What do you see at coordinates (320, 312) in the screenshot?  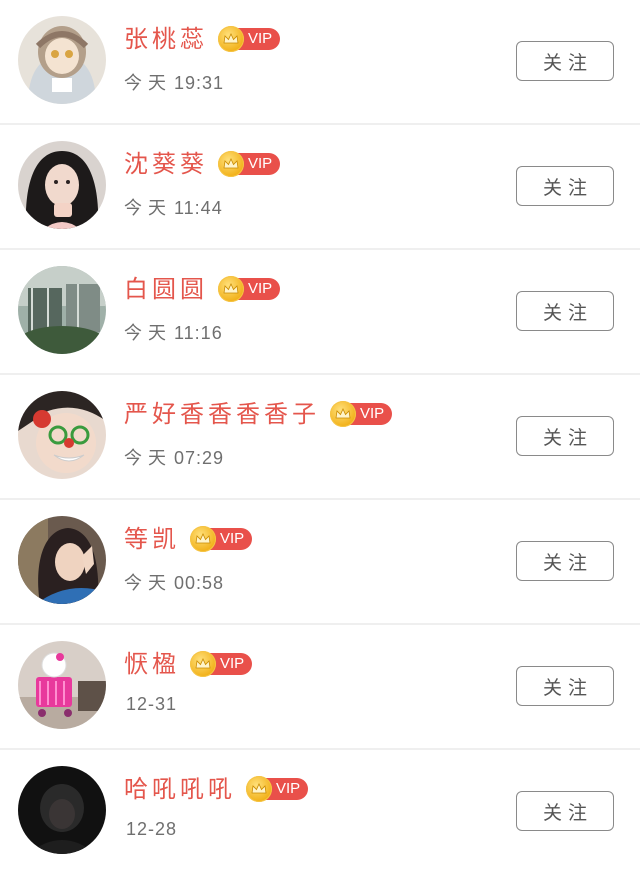 I see `list-item: 白圆圆 VIP 今天 11:16 关注` at bounding box center [320, 312].